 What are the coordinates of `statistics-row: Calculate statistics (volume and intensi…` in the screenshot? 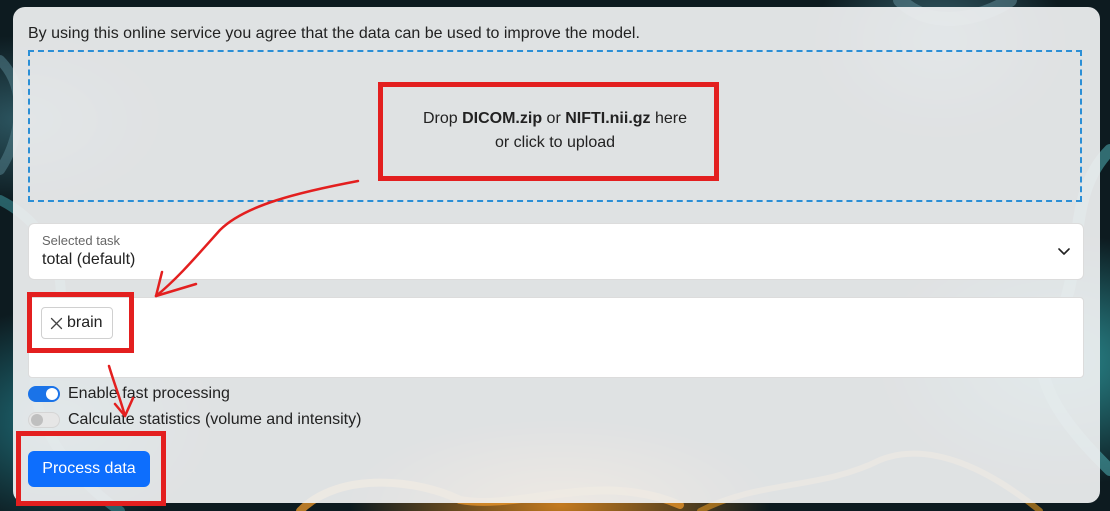 It's located at (194, 420).